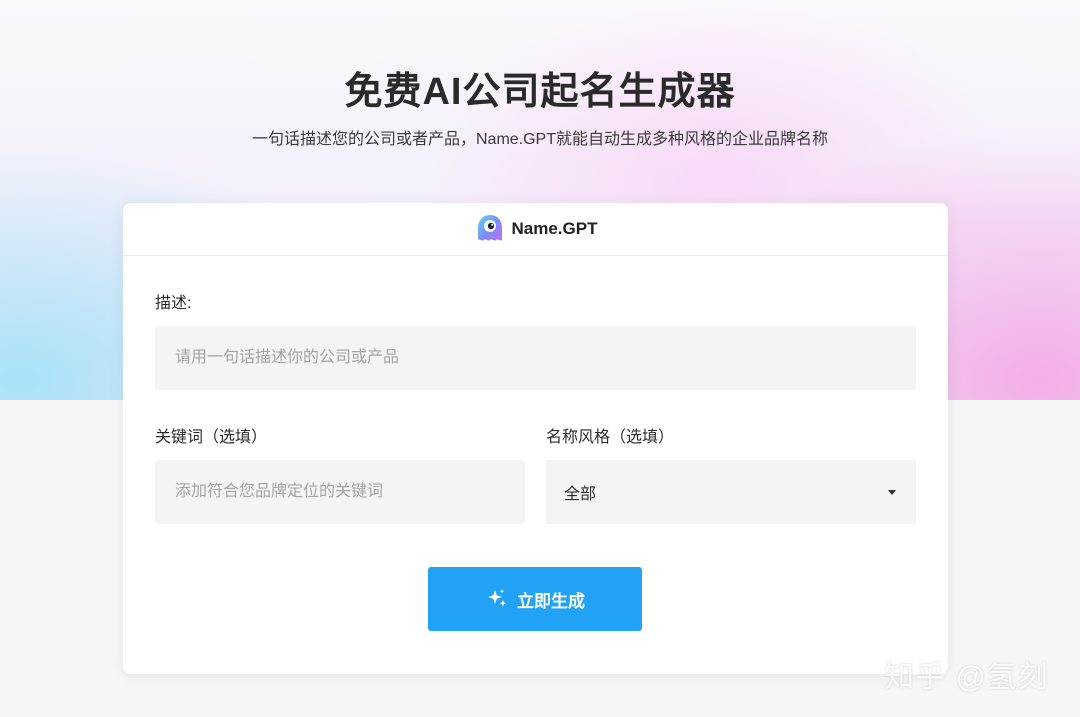  Describe the element at coordinates (211, 437) in the screenshot. I see `keywords-label: 关键词（选填）` at that location.